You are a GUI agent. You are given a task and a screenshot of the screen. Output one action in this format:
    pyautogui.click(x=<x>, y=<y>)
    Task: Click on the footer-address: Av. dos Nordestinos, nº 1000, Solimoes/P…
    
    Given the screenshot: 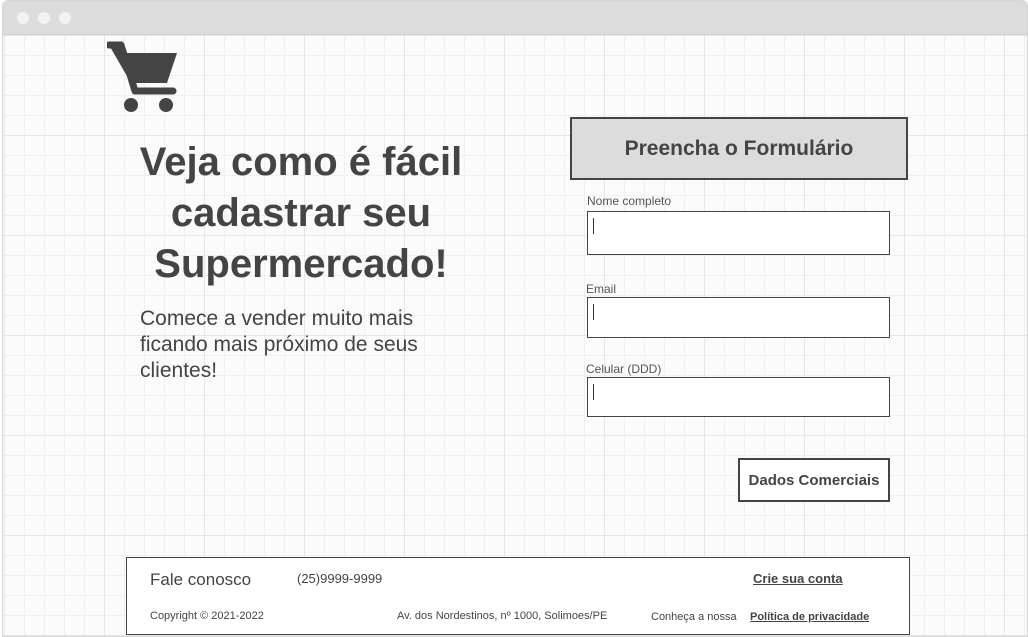 What is the action you would take?
    pyautogui.click(x=502, y=616)
    